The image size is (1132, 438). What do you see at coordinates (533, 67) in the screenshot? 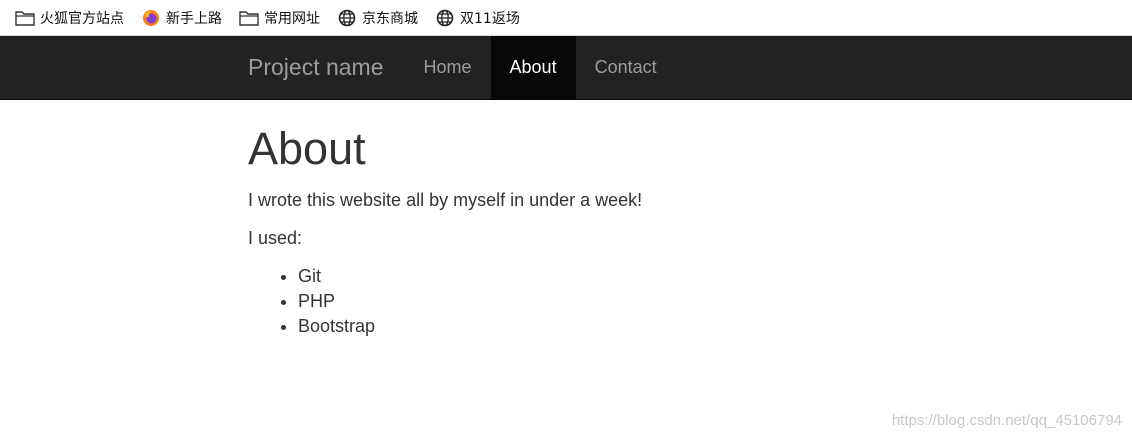
I see `nav-about: About` at bounding box center [533, 67].